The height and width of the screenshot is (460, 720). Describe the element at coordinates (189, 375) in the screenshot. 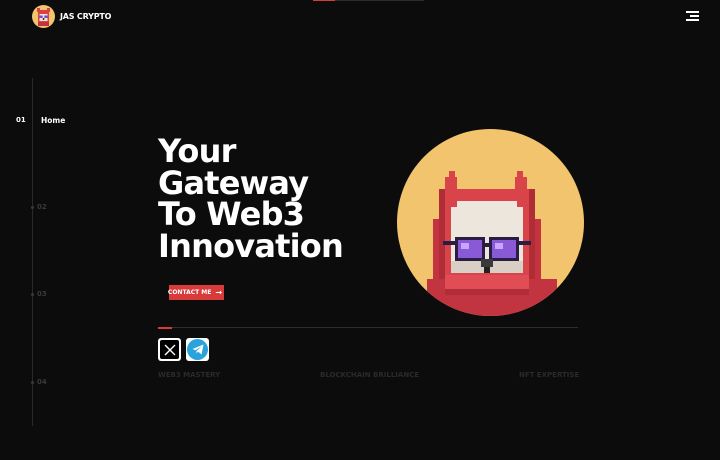

I see `feature-web3-mastery: WEB3 MASTERY` at that location.